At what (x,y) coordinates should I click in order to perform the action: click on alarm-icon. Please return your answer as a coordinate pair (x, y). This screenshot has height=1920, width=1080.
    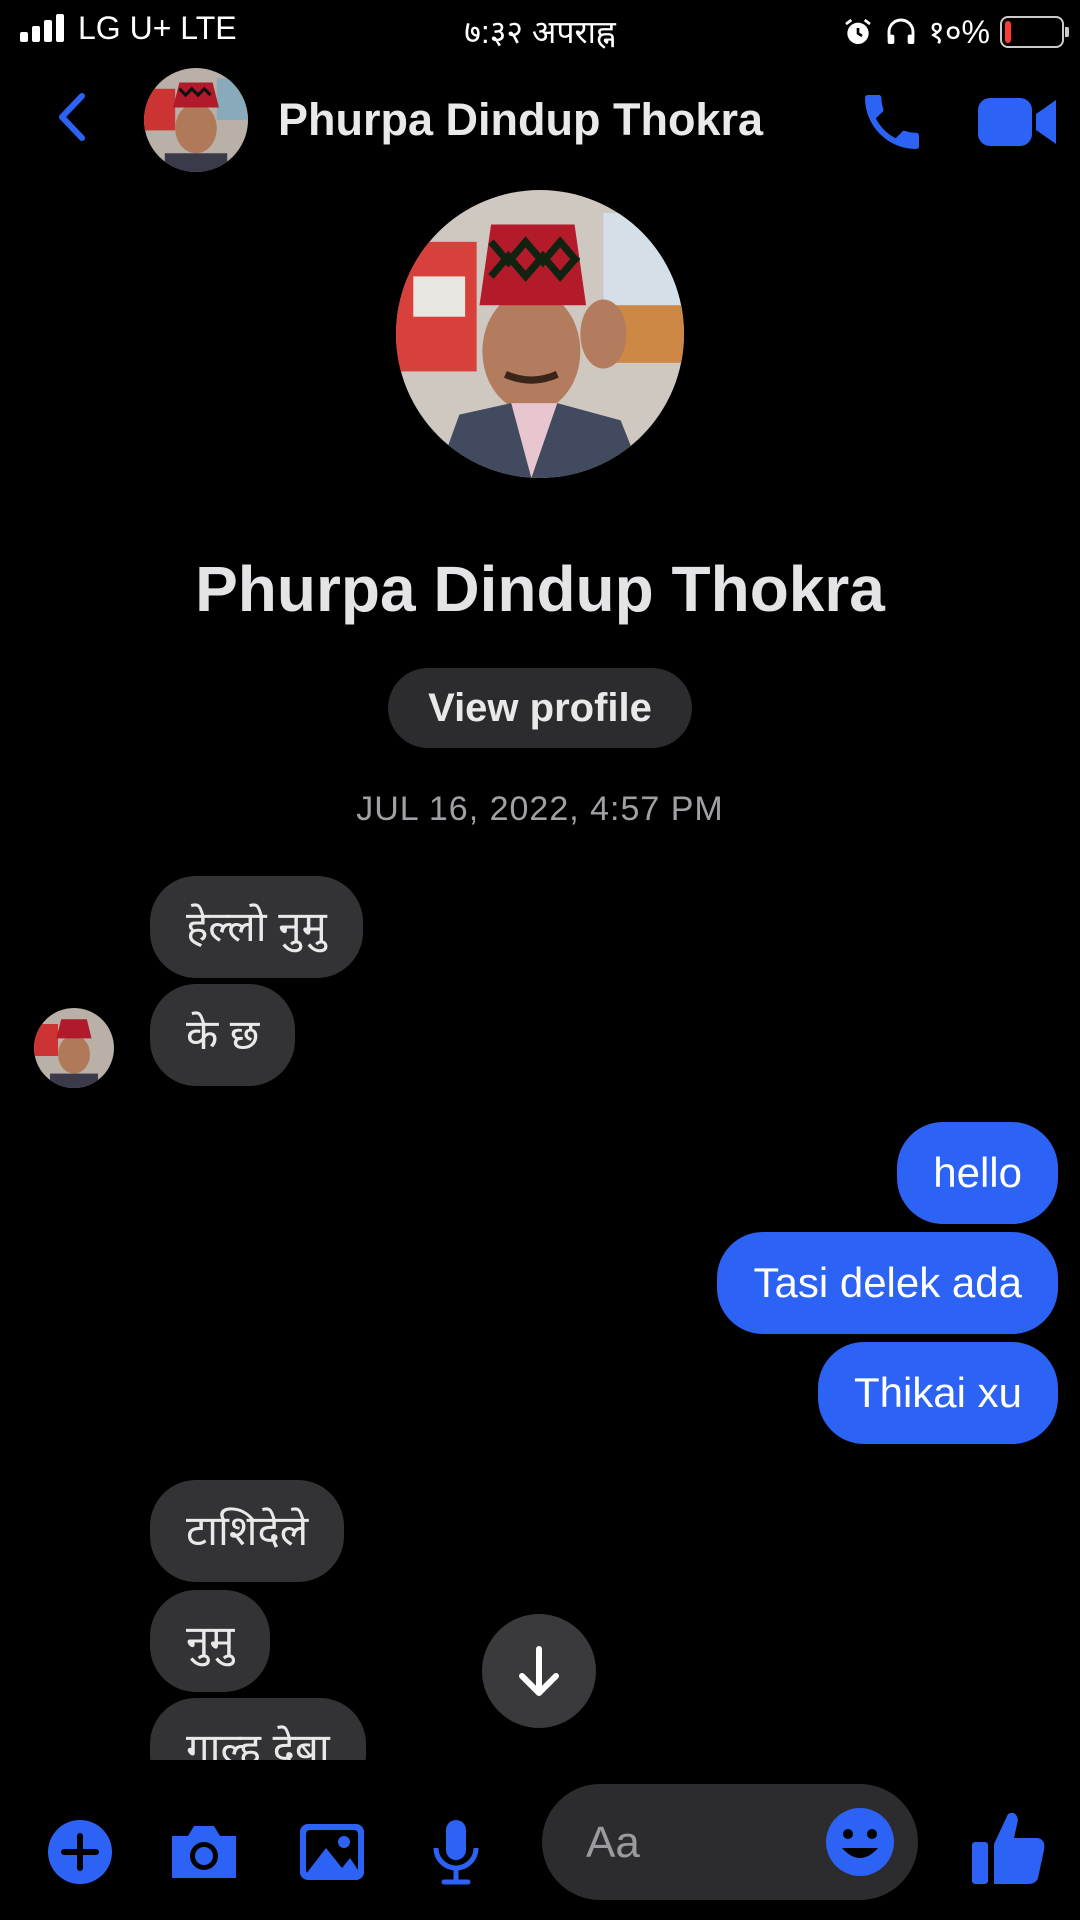
    Looking at the image, I should click on (858, 31).